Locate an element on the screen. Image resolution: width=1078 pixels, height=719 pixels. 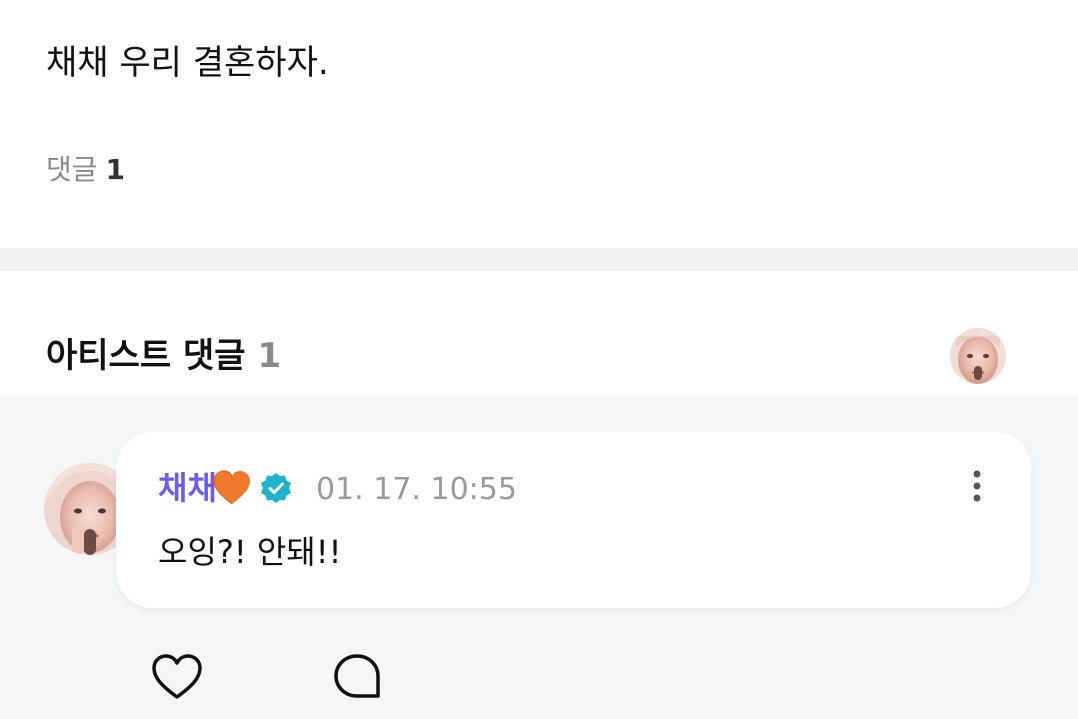
post-body-text: 채채 우리 결혼하자. is located at coordinates (187, 63).